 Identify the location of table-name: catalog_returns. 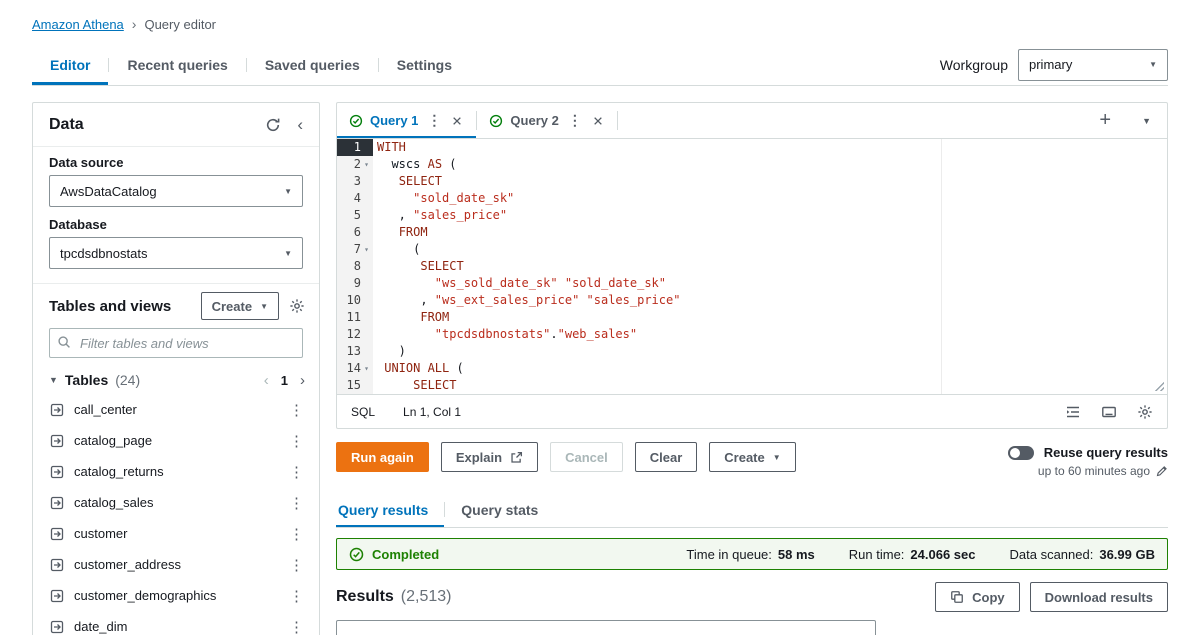
(119, 471).